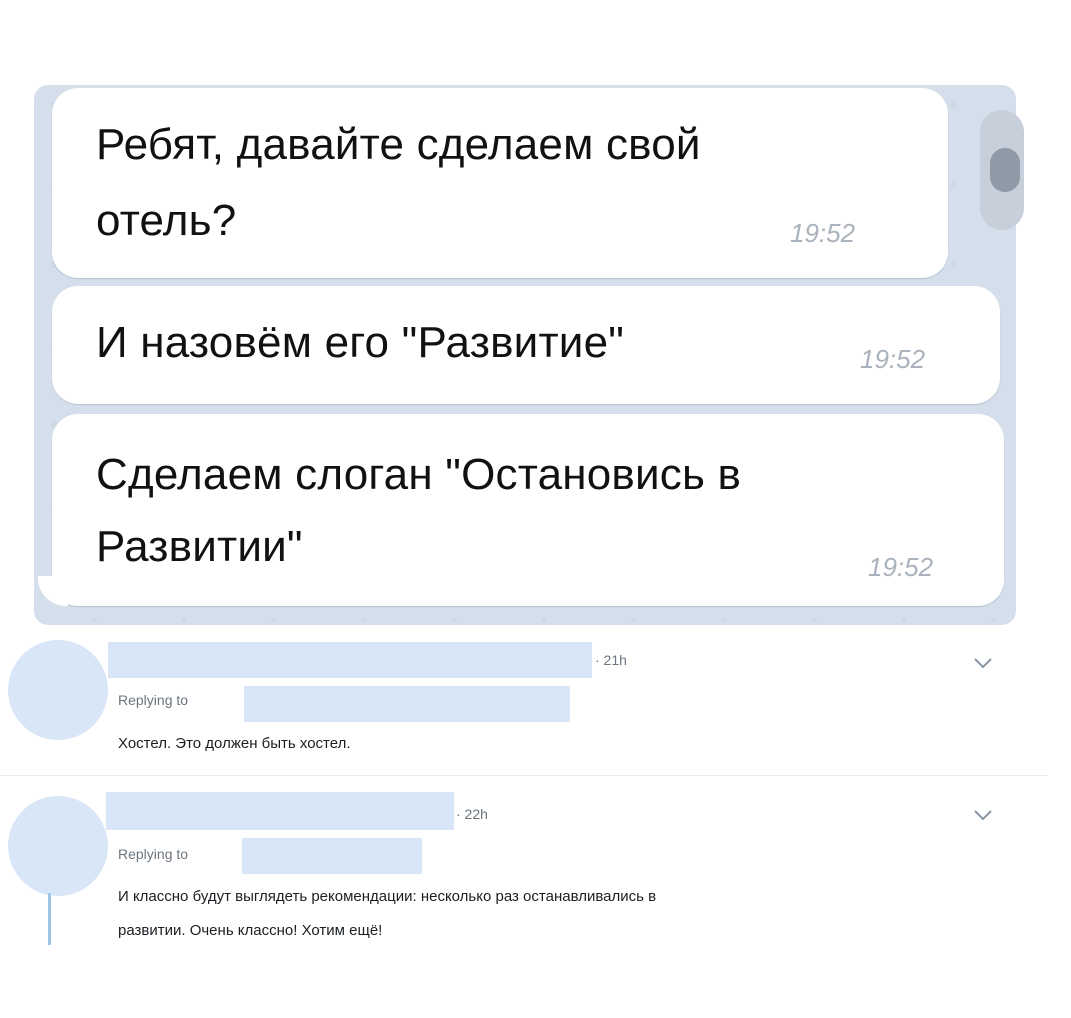  Describe the element at coordinates (166, 220) in the screenshot. I see `message-text-line: отель?` at that location.